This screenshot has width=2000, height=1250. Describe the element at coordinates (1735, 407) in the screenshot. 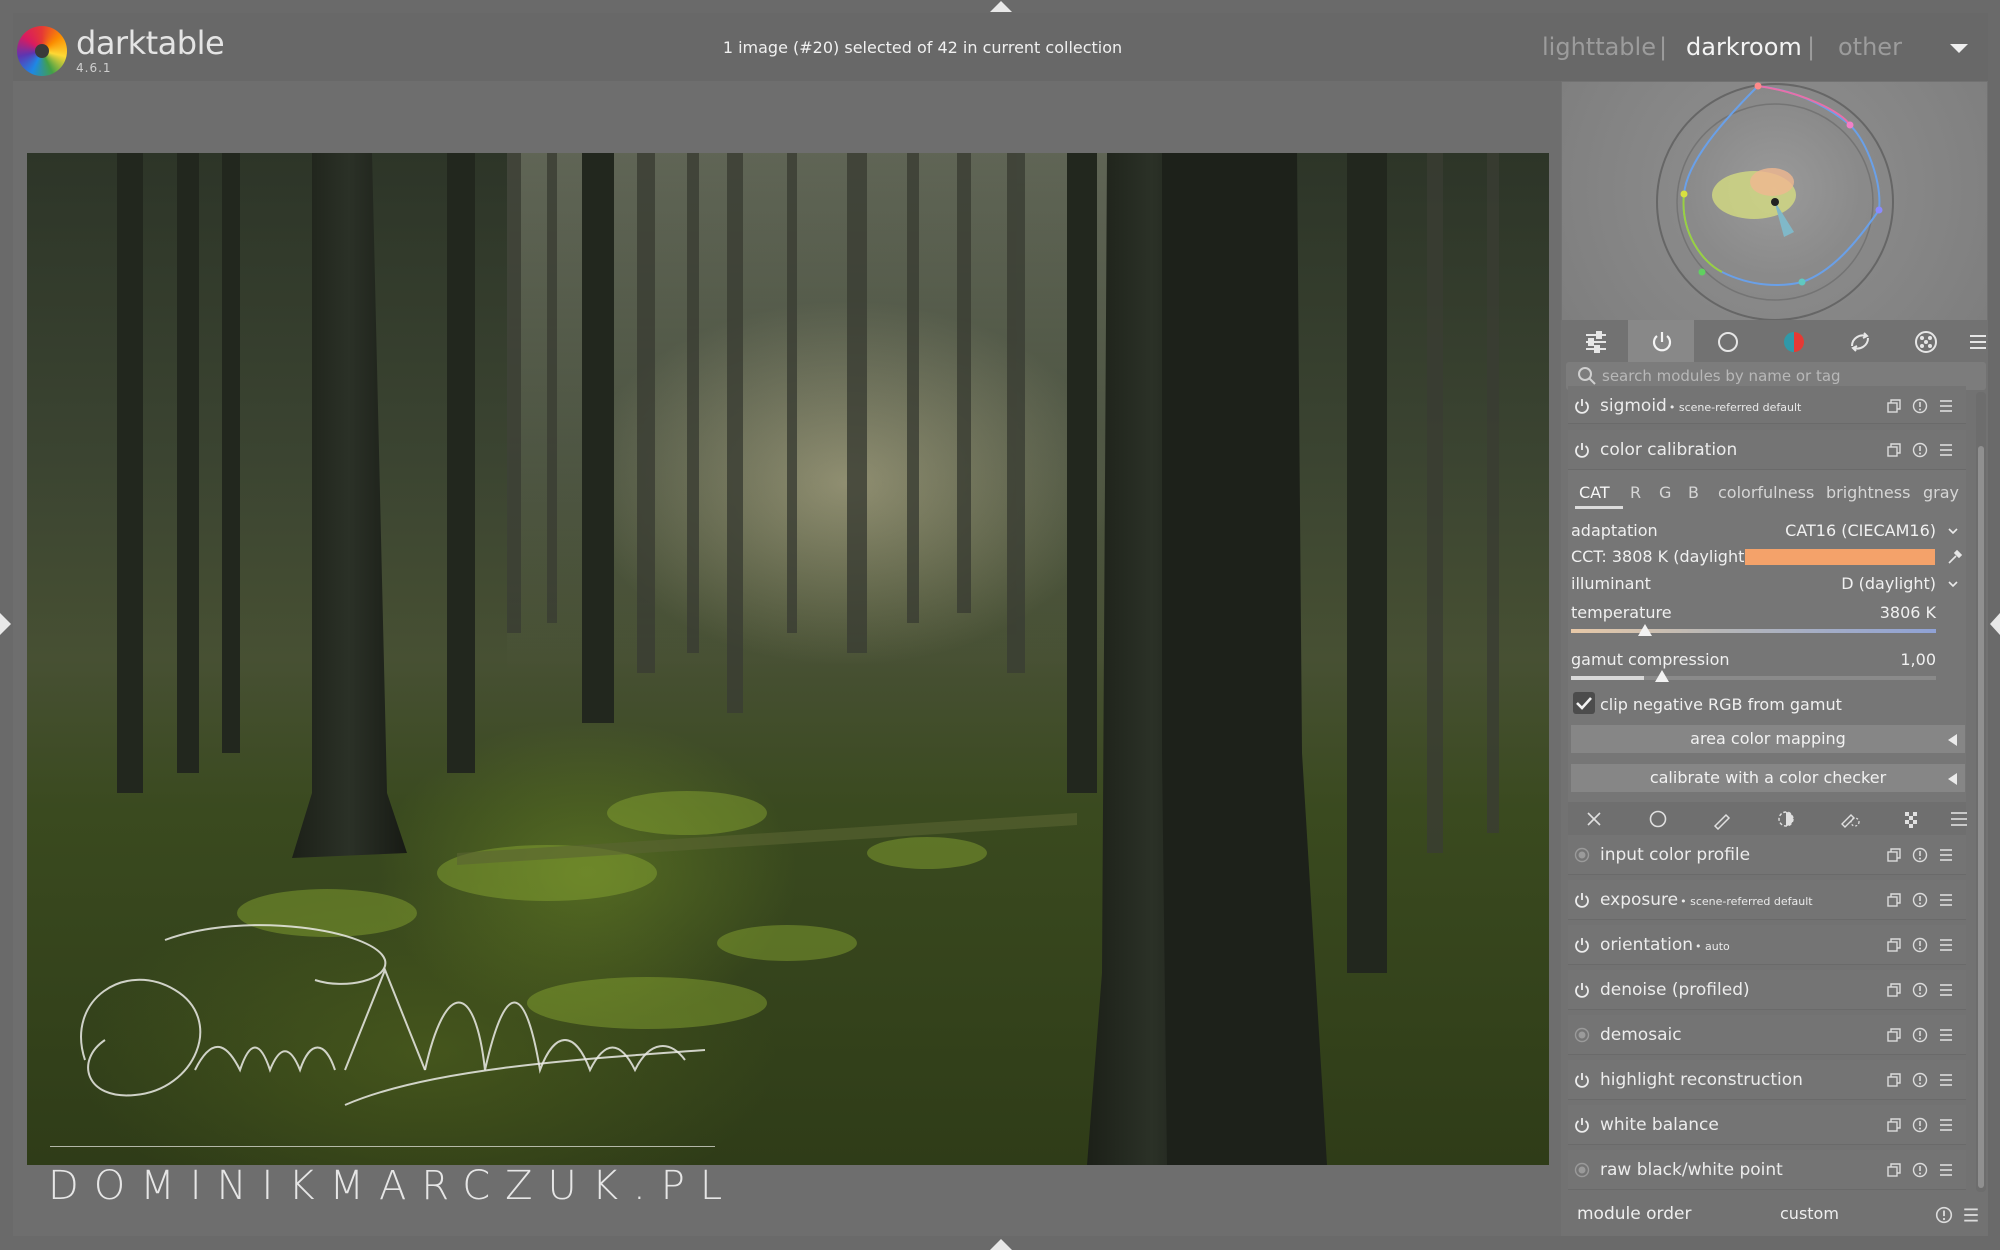

I see `module-instance-label: • scene-referred default` at that location.